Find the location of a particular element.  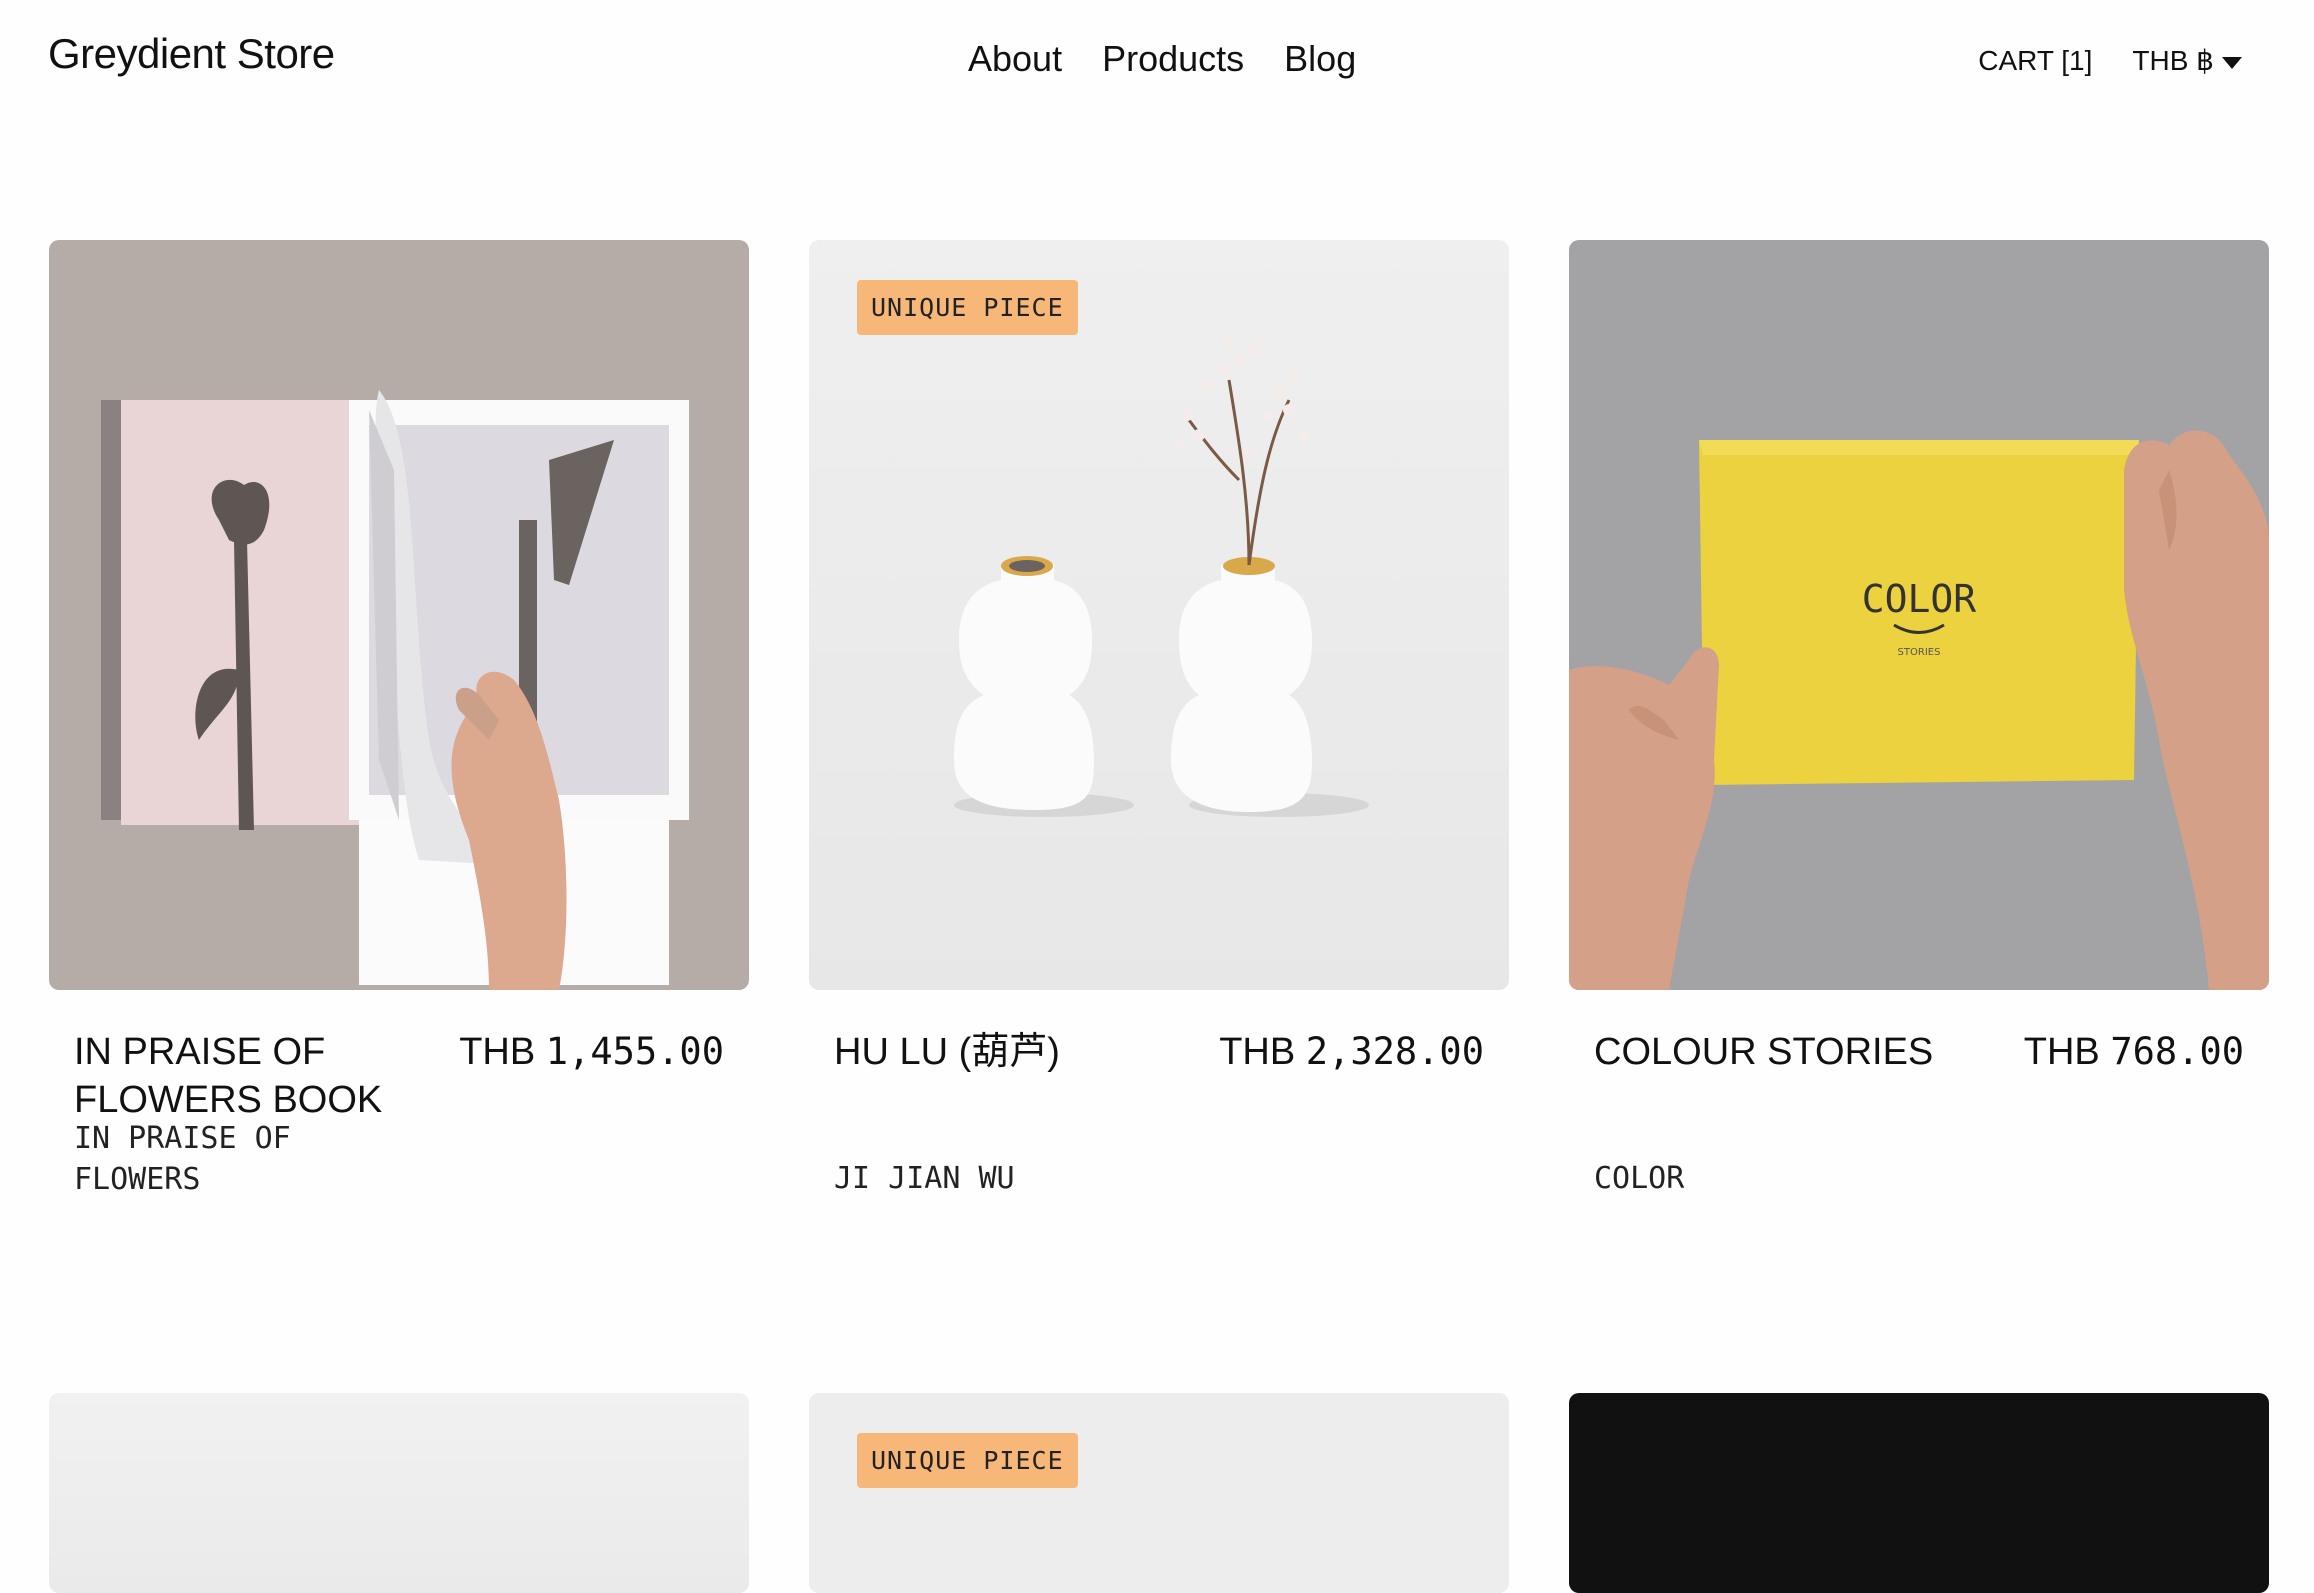

nav-link-products: Products is located at coordinates (1173, 59).